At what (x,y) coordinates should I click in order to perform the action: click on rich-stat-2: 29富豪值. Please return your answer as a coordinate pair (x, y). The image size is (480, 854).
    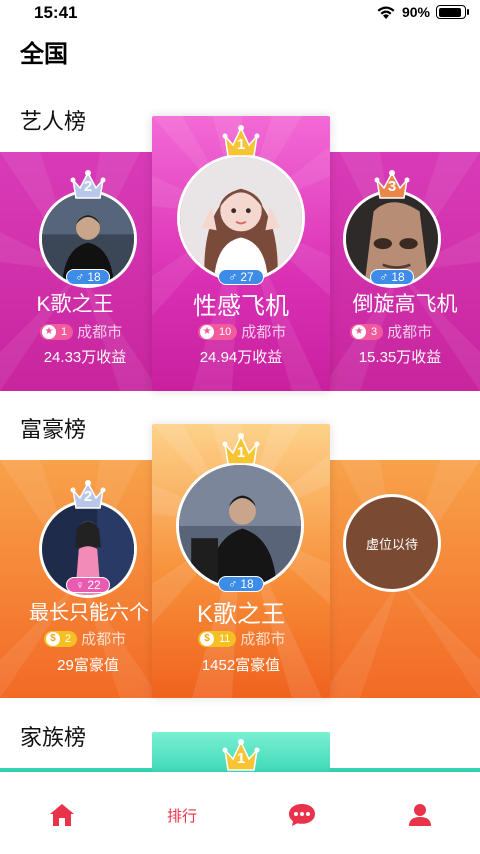
    Looking at the image, I should click on (88, 665).